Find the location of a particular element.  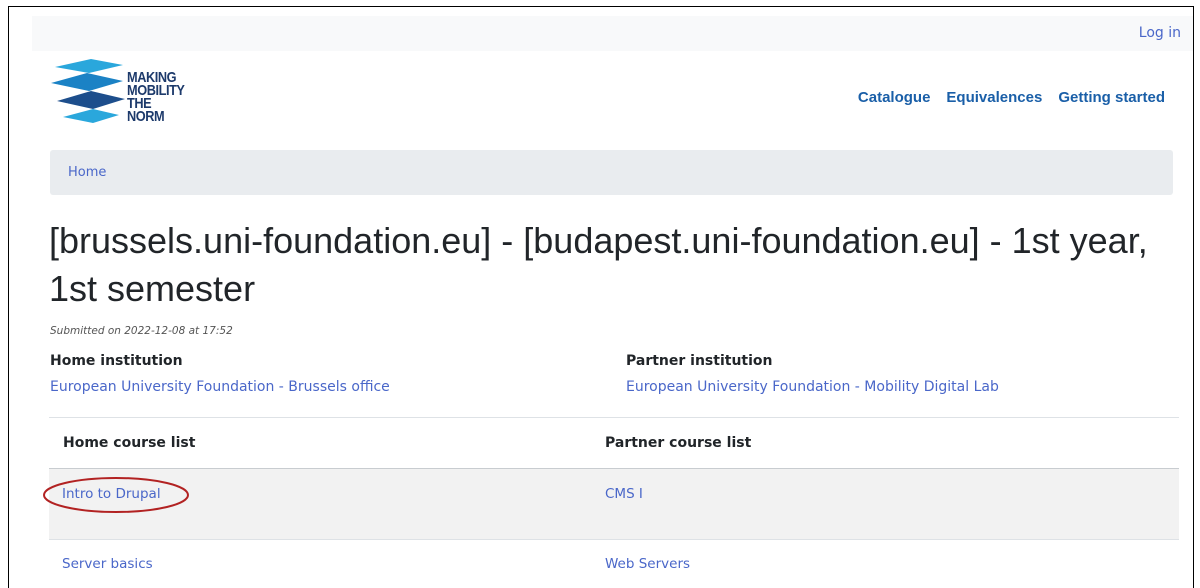

row-divider is located at coordinates (614, 539).